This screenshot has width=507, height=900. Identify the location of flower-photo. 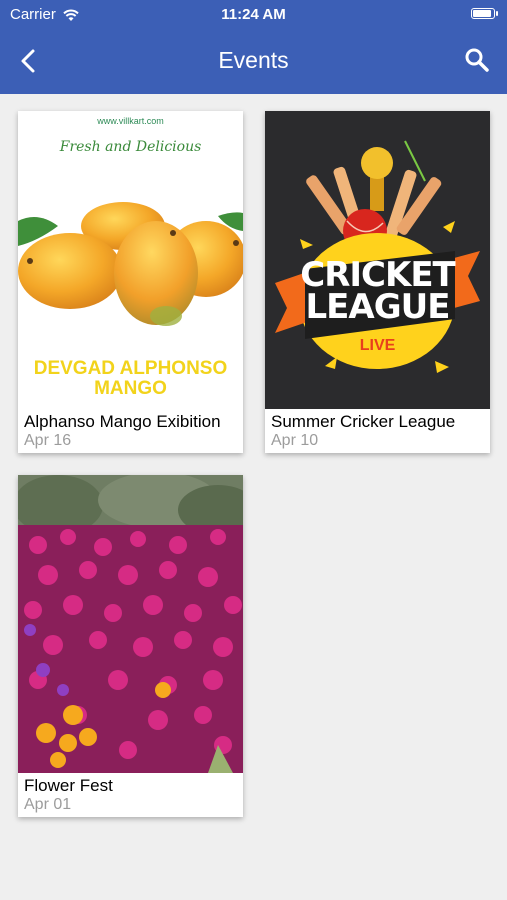
(130, 624).